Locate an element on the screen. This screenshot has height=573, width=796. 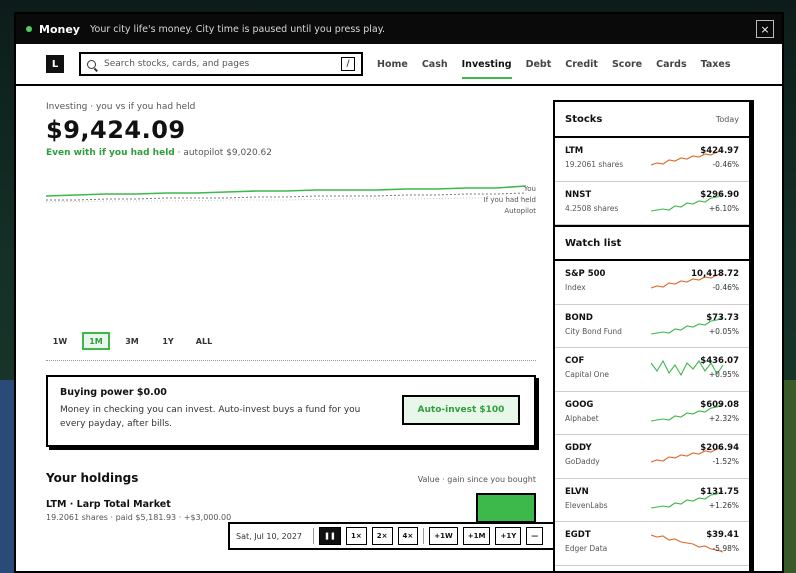
ticker-price: $436.07 is located at coordinates (719, 361).